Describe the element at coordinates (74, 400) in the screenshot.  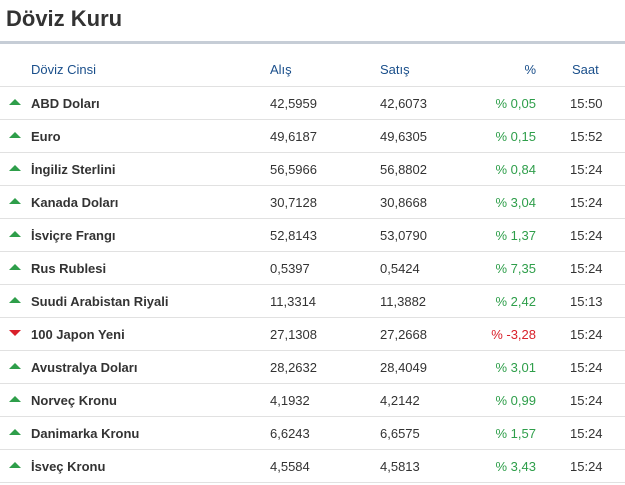
I see `currency-name: Norveç Kronu` at that location.